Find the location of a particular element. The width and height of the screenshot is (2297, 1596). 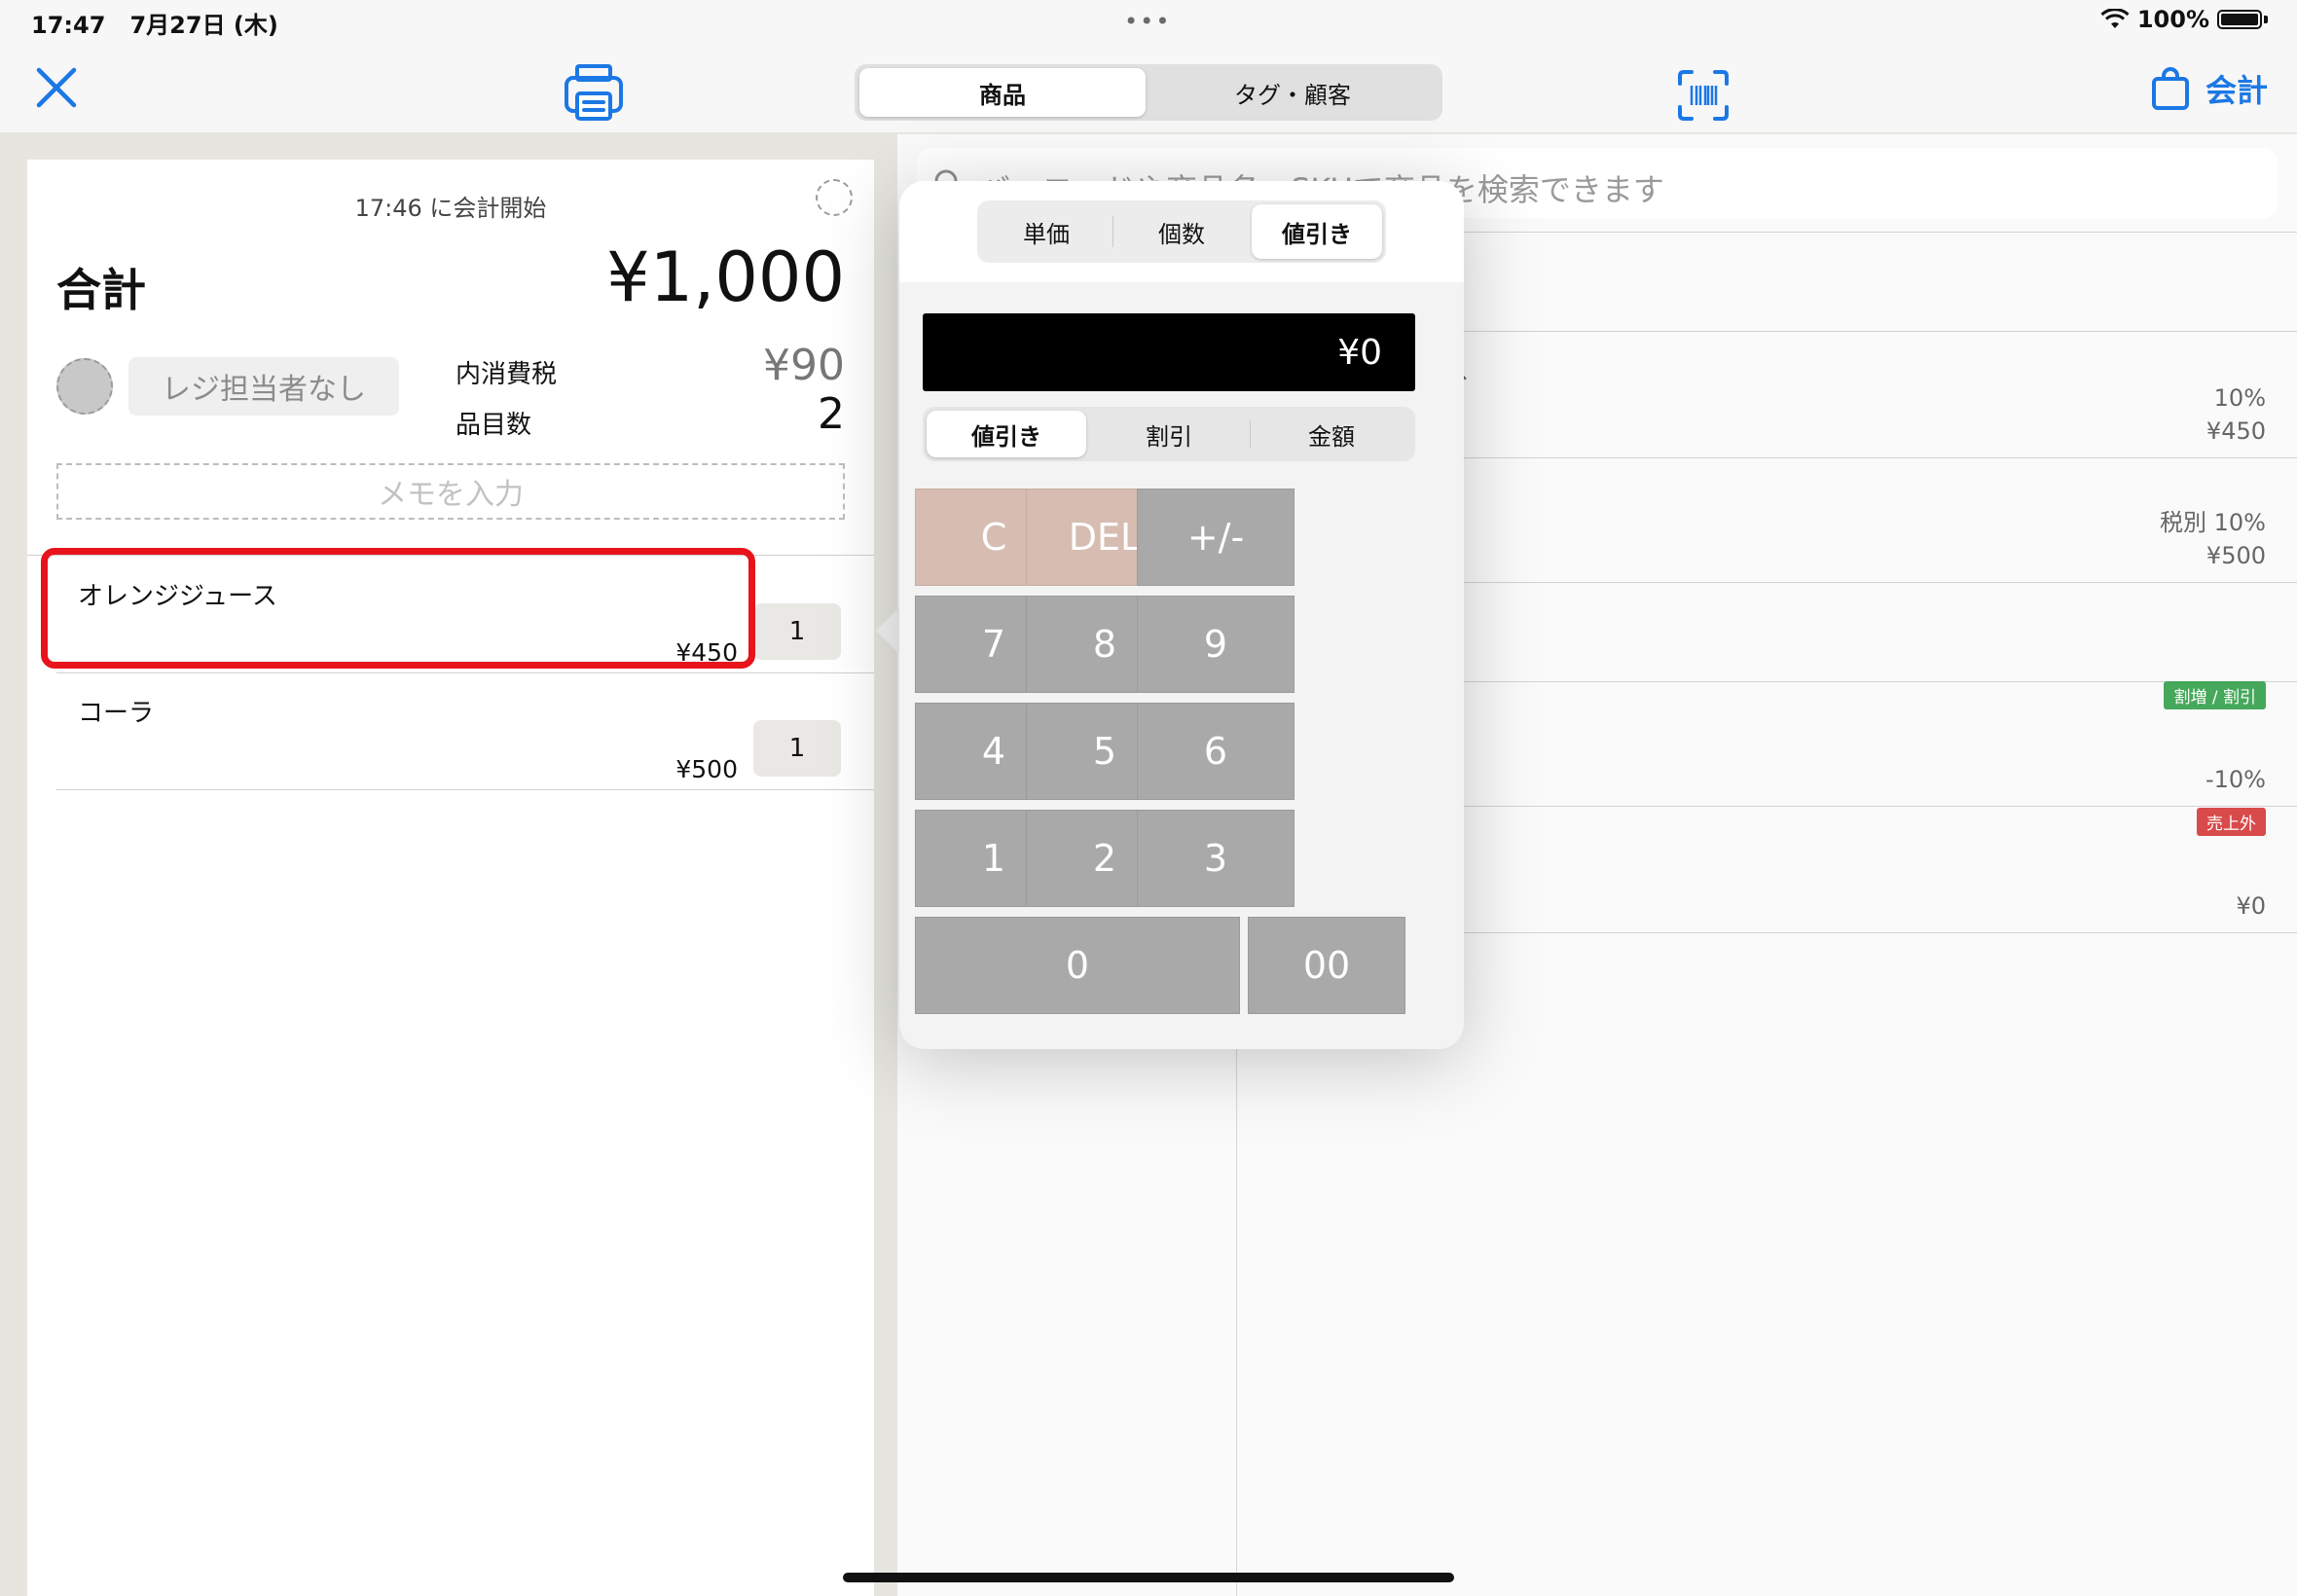

item-count-value: 2 is located at coordinates (832, 414).